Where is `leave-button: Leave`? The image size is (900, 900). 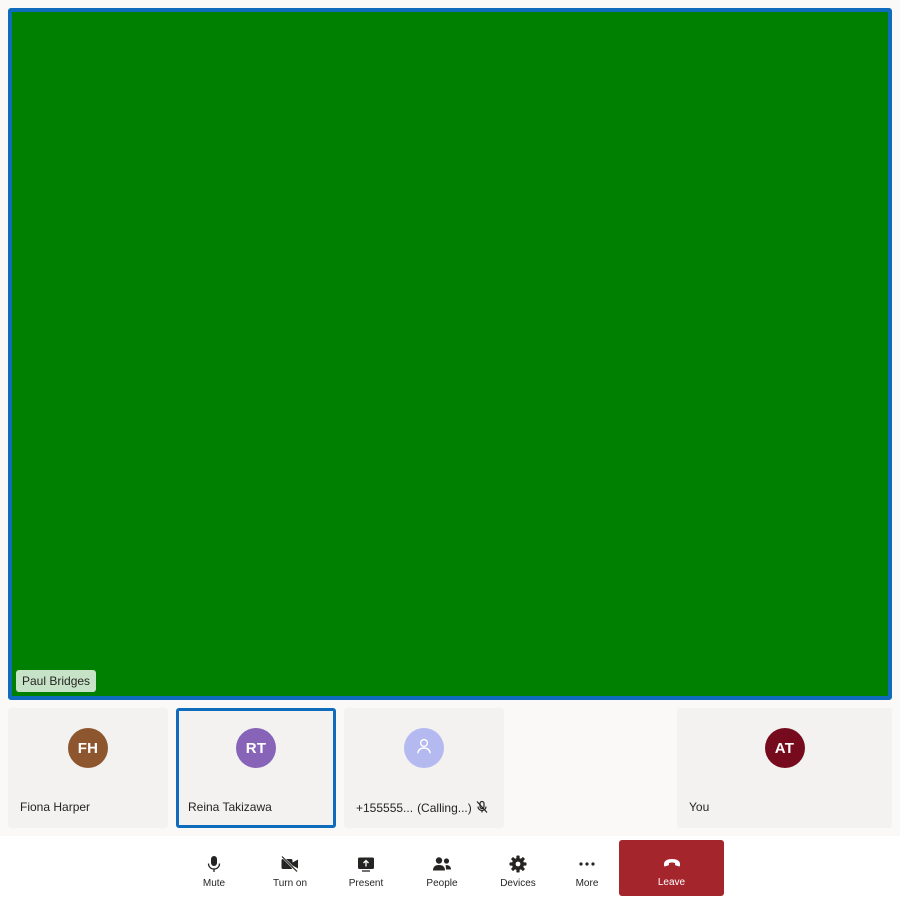
leave-button: Leave is located at coordinates (671, 868).